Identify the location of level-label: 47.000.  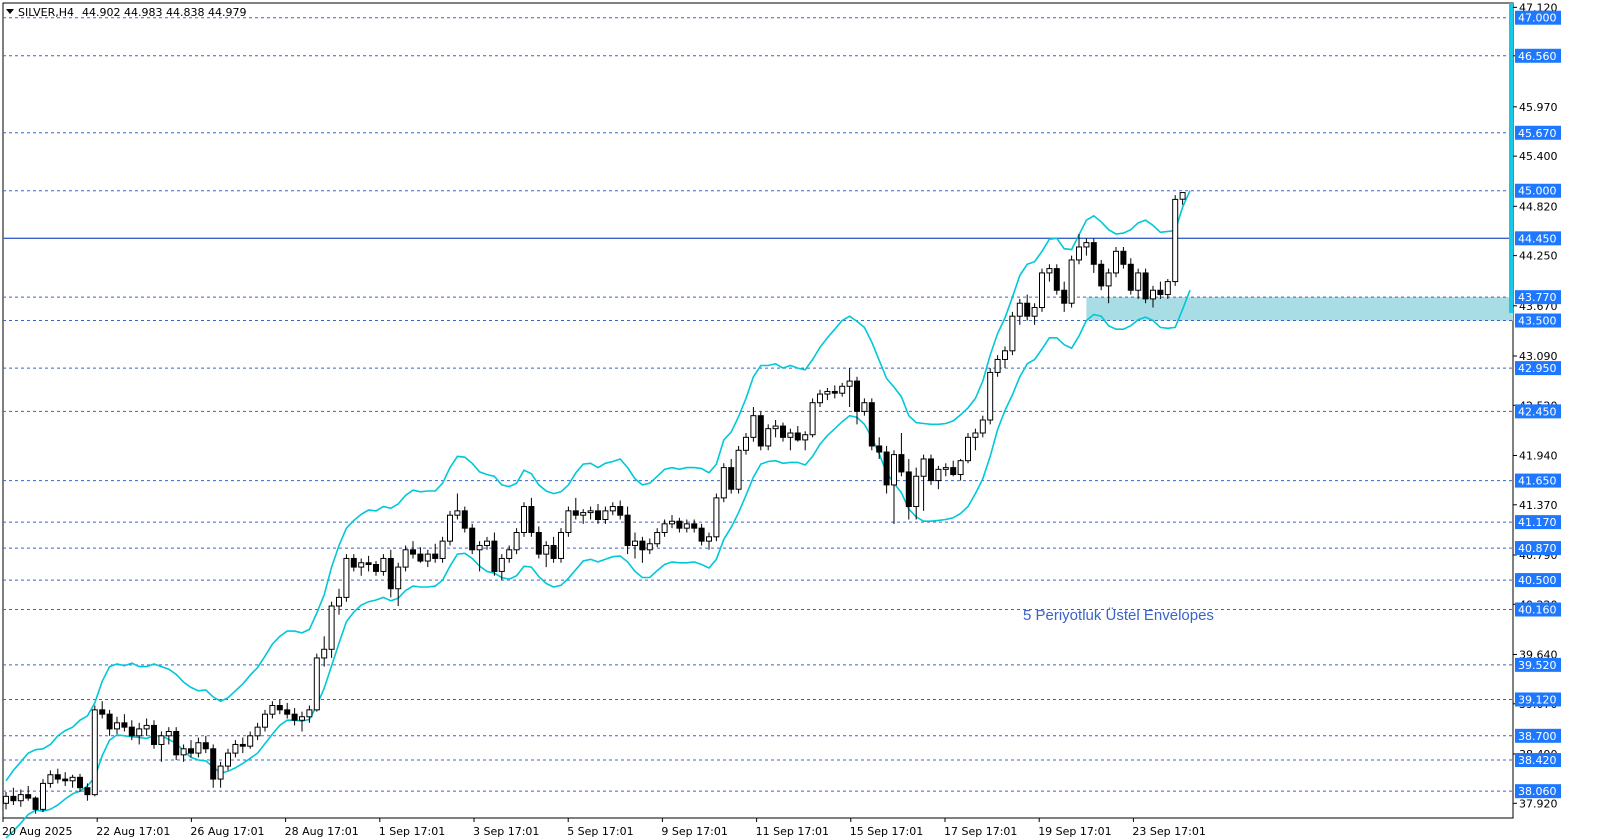
(1537, 18).